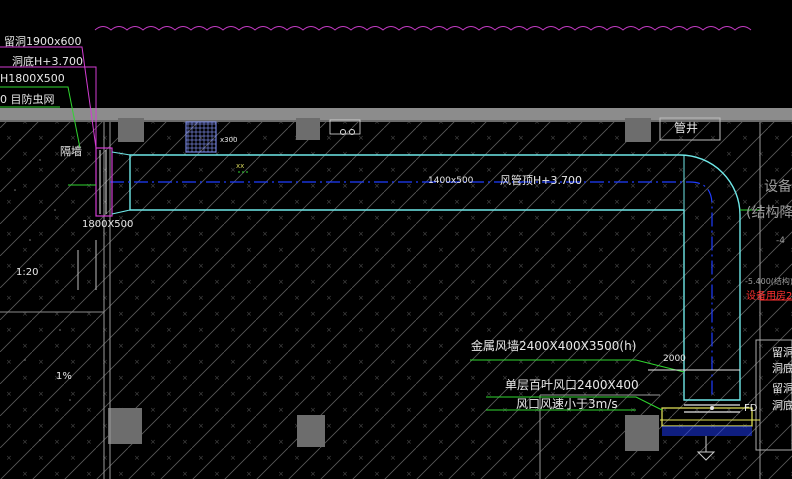 This screenshot has width=792, height=479. What do you see at coordinates (27, 99) in the screenshot?
I see `label-insect-mesh: 0 目防虫网` at bounding box center [27, 99].